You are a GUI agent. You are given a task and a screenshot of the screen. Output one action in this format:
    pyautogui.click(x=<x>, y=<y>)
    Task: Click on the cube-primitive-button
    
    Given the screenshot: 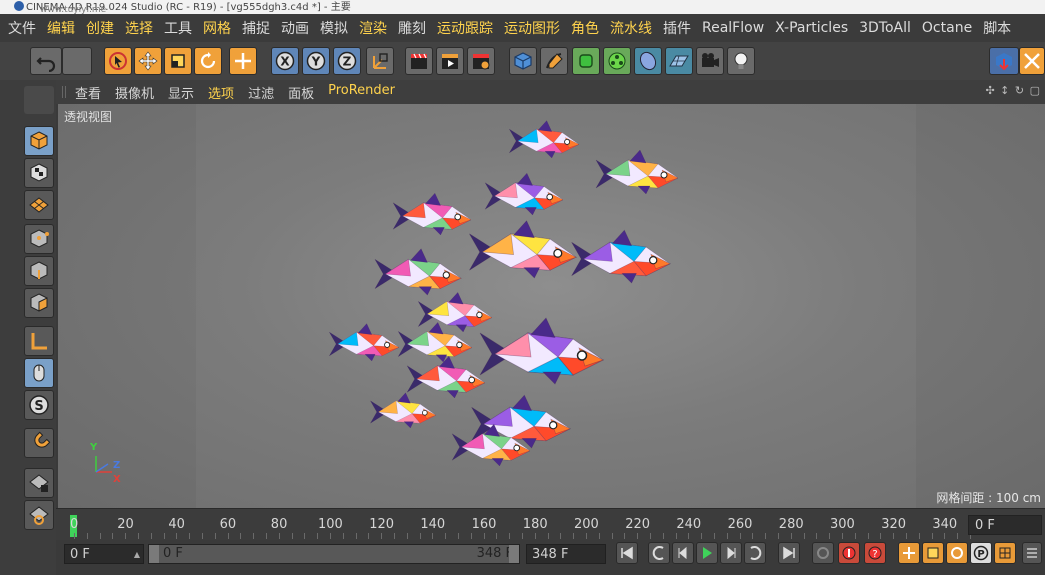 What is the action you would take?
    pyautogui.click(x=523, y=61)
    